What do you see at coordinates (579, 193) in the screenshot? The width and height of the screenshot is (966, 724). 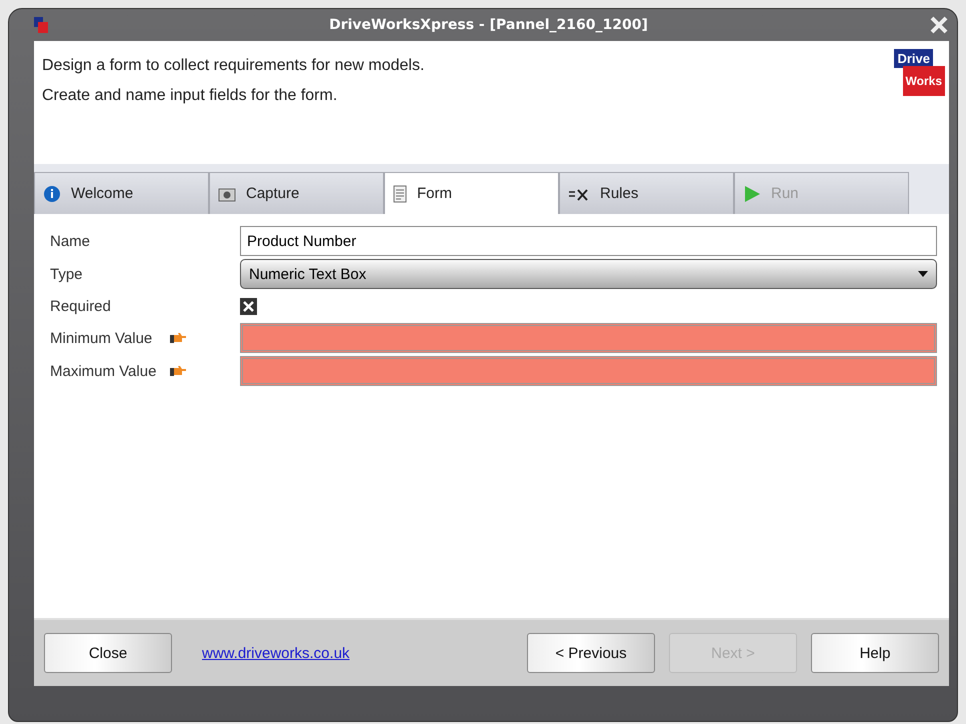 I see `formula-icon` at bounding box center [579, 193].